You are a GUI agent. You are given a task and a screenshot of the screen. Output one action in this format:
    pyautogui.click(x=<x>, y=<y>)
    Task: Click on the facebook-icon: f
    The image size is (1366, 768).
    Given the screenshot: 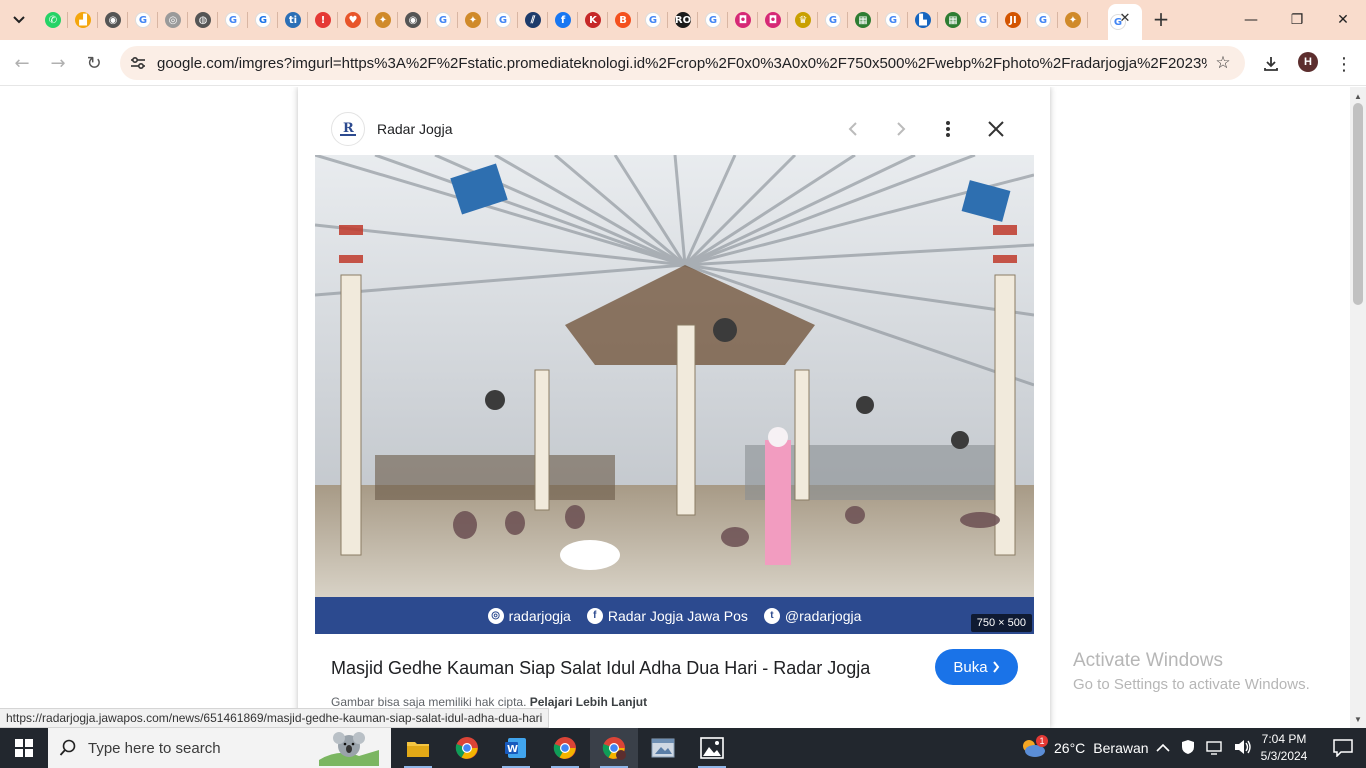 What is the action you would take?
    pyautogui.click(x=563, y=20)
    